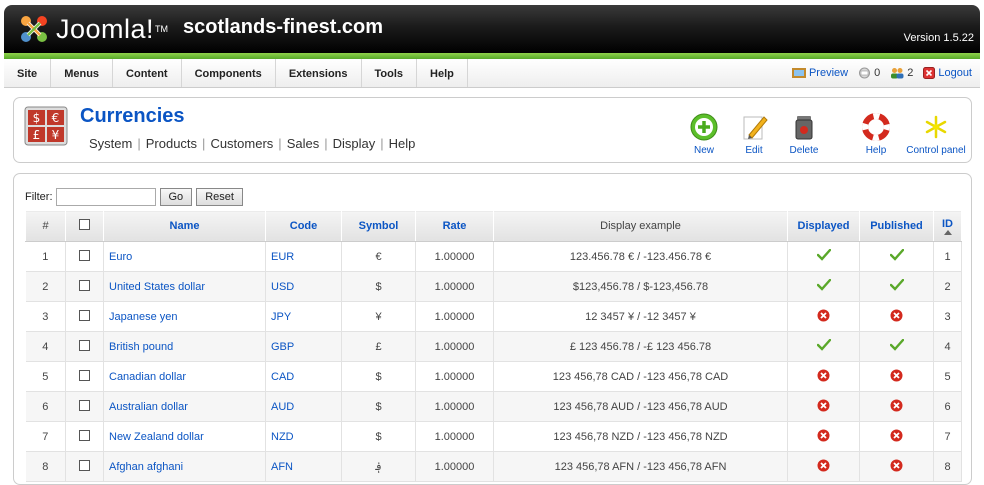 The width and height of the screenshot is (984, 485). Describe the element at coordinates (929, 73) in the screenshot. I see `logout-icon` at that location.